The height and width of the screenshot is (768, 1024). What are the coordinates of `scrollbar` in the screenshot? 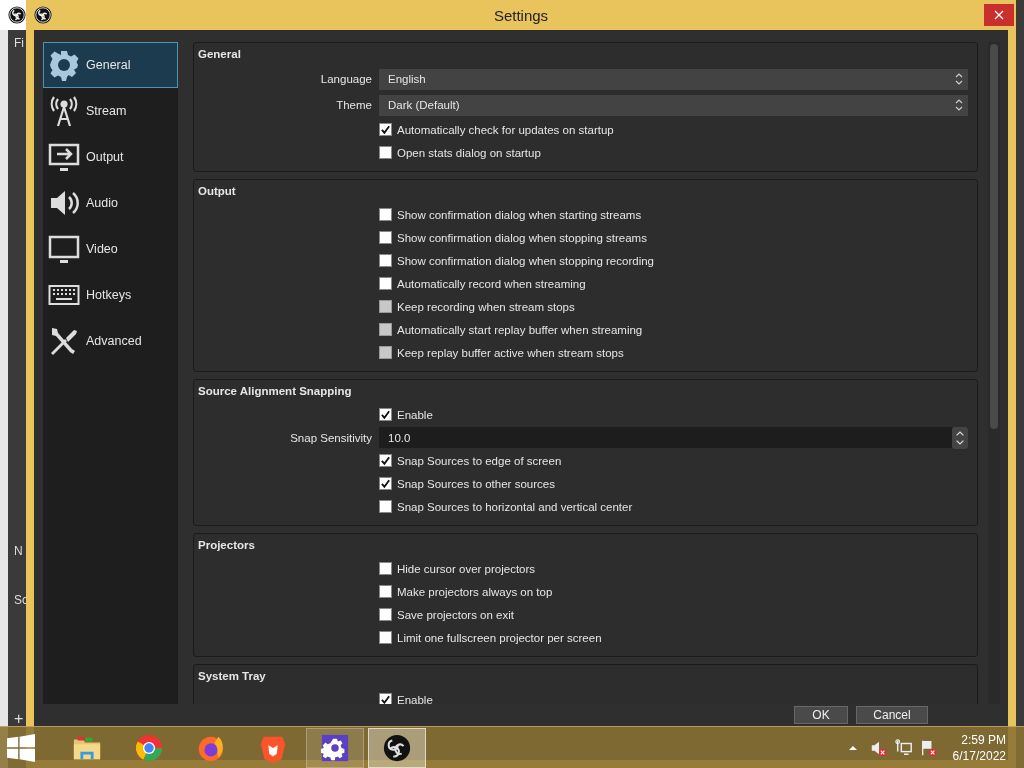 It's located at (994, 373).